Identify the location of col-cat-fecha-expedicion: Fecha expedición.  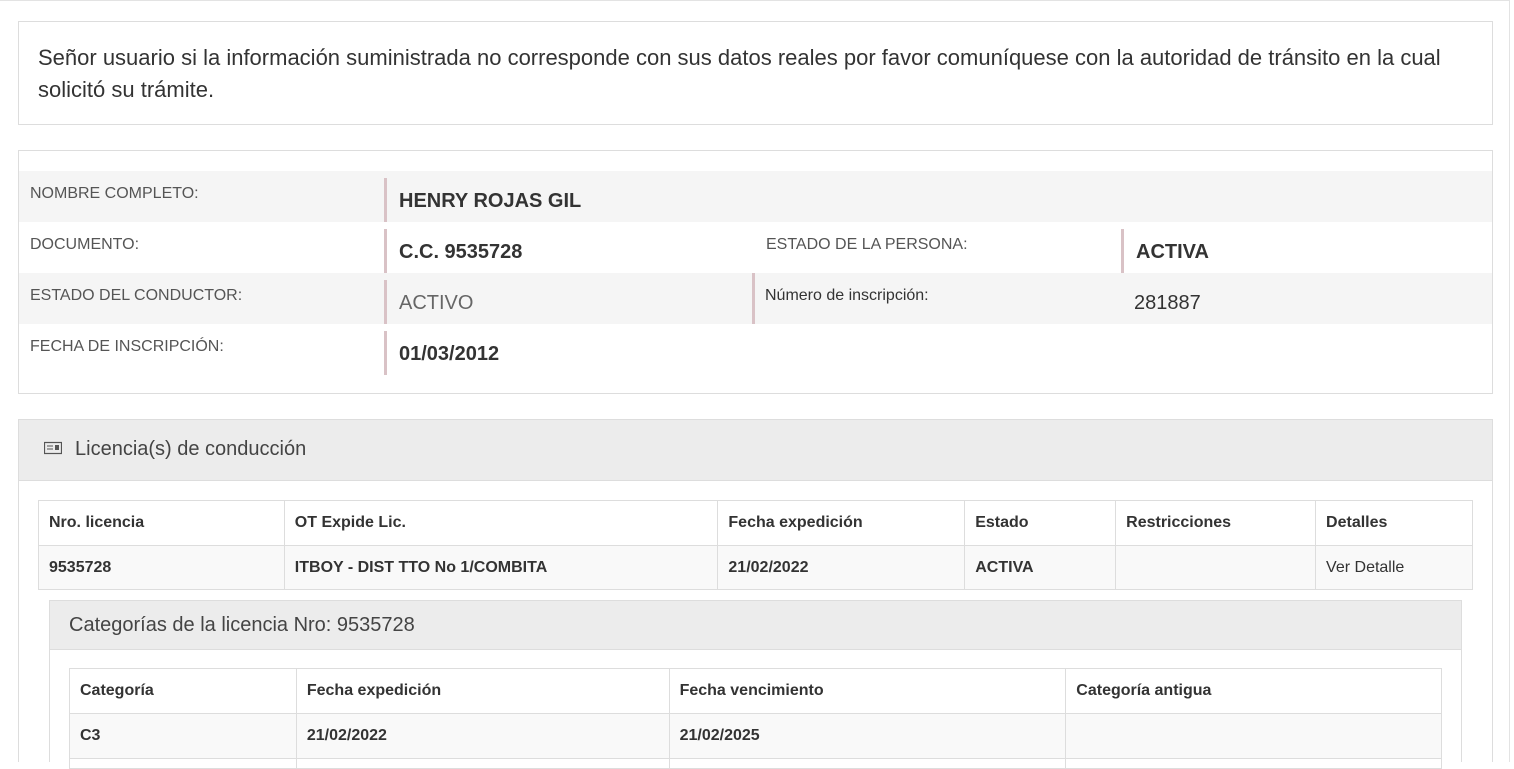
(482, 691).